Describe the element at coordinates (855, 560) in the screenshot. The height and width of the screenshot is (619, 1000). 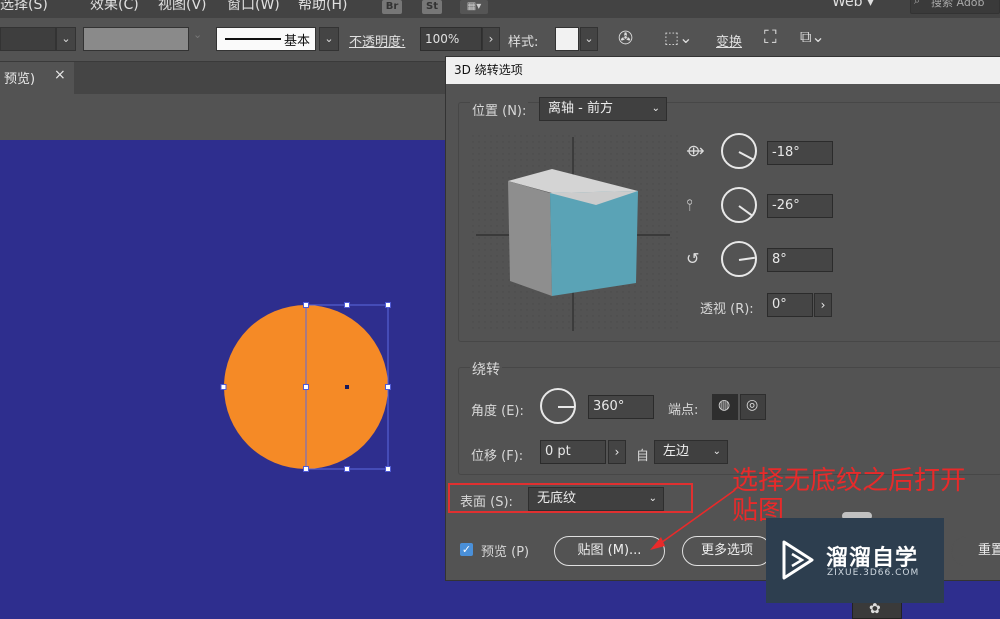
I see `watermark-logo: 溜溜自学 ZIXUE.3D66.COM` at that location.